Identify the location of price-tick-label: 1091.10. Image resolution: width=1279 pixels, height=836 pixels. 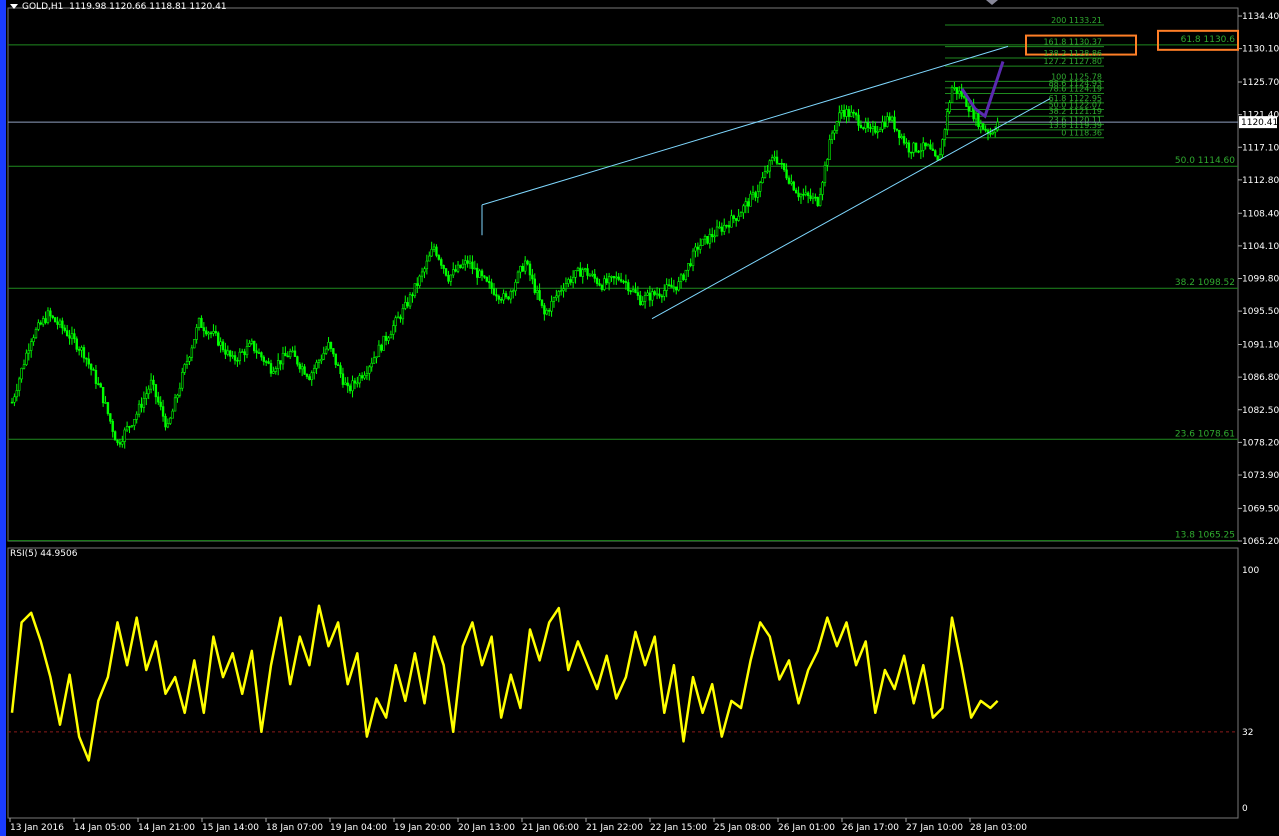
(1260, 346).